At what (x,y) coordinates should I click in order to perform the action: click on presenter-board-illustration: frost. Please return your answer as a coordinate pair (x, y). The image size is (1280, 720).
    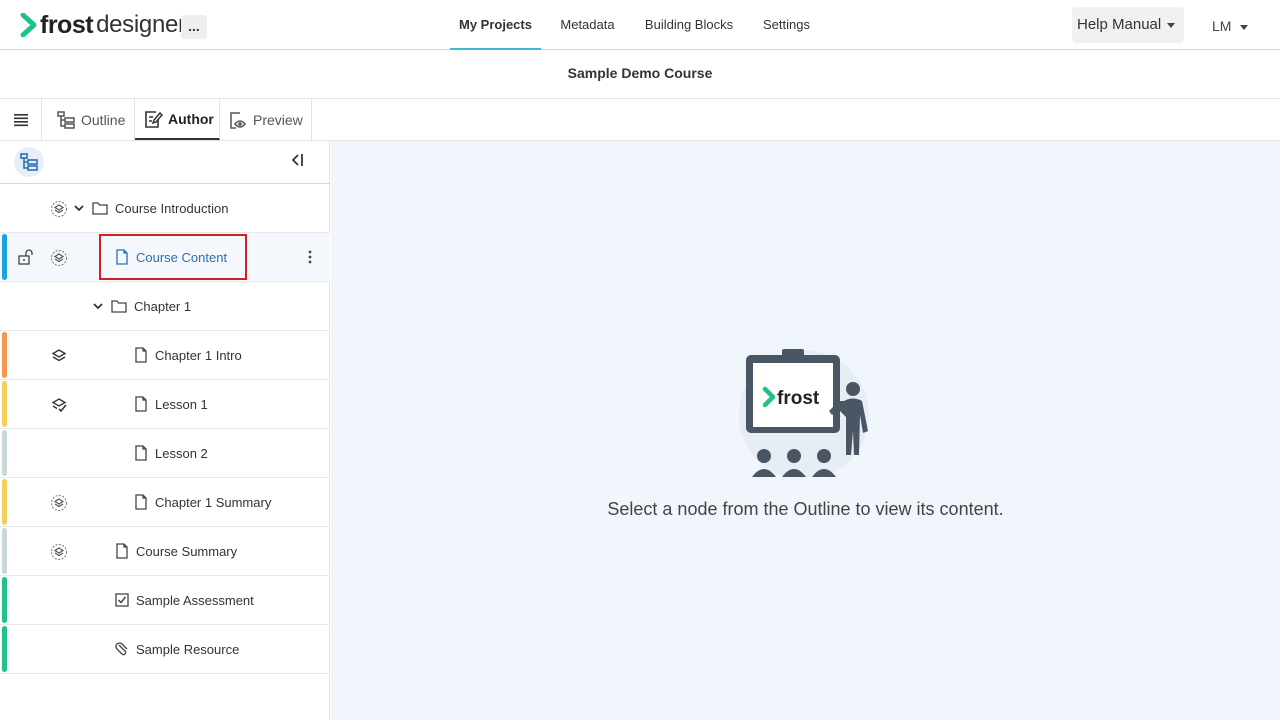
    Looking at the image, I should click on (804, 413).